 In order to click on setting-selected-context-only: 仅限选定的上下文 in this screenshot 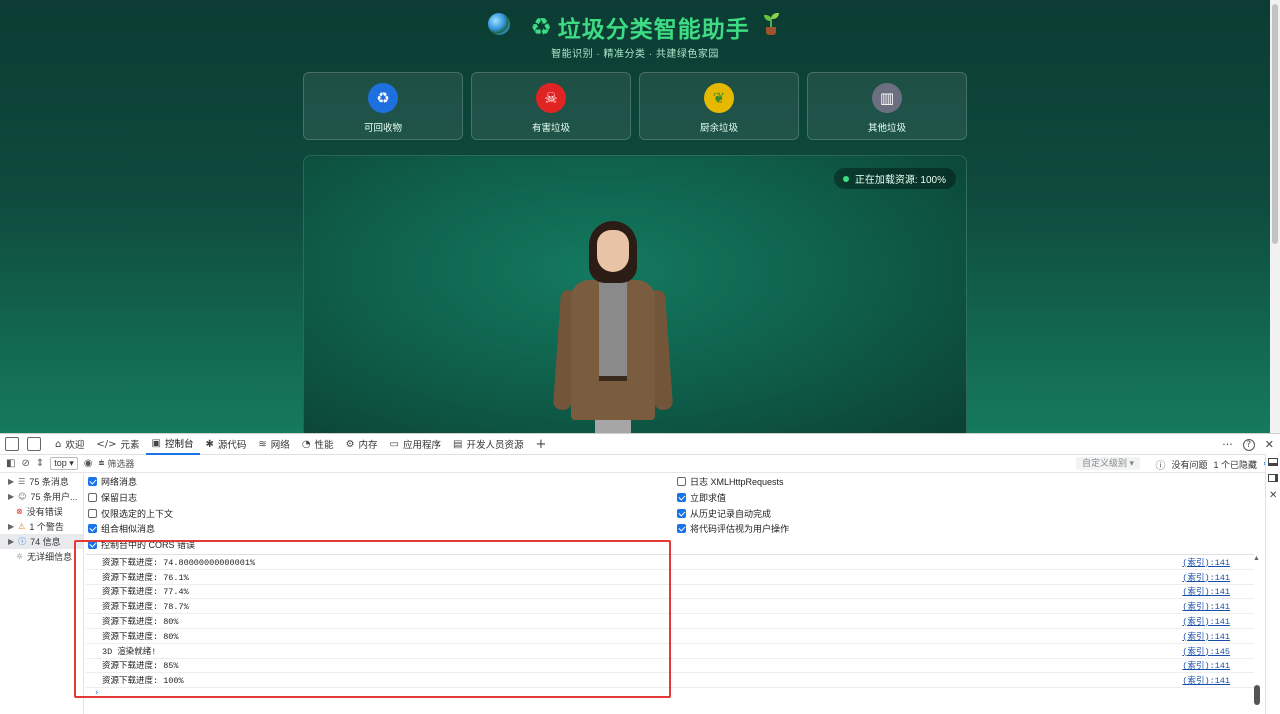, I will do `click(130, 513)`.